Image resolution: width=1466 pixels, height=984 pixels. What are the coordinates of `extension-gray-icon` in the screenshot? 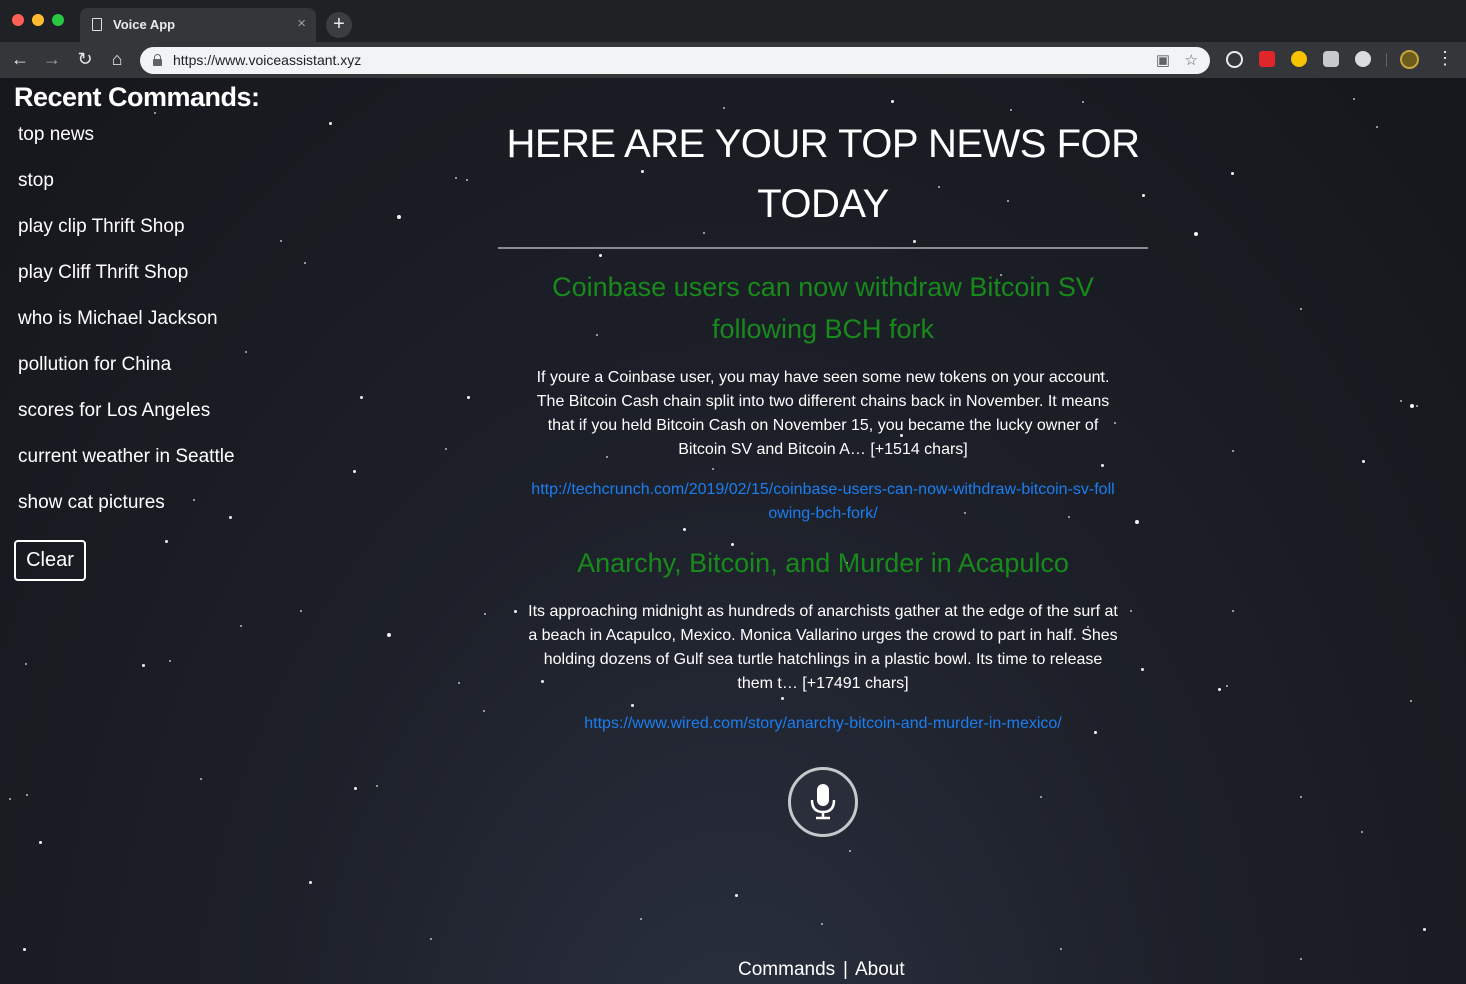 It's located at (1331, 59).